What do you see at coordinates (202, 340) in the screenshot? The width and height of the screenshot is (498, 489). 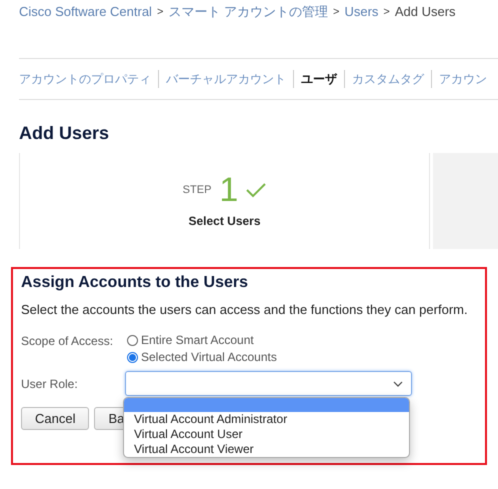 I see `radio-option: Entire Smart Account` at bounding box center [202, 340].